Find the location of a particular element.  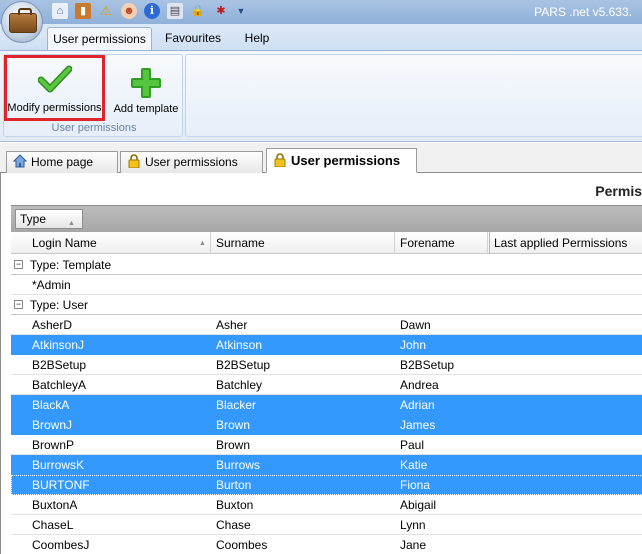

quick-access-toolbar: ⌂ ▮ ⚠ ☻ i ▤ 🔒 ✱ ▼ is located at coordinates (152, 11).